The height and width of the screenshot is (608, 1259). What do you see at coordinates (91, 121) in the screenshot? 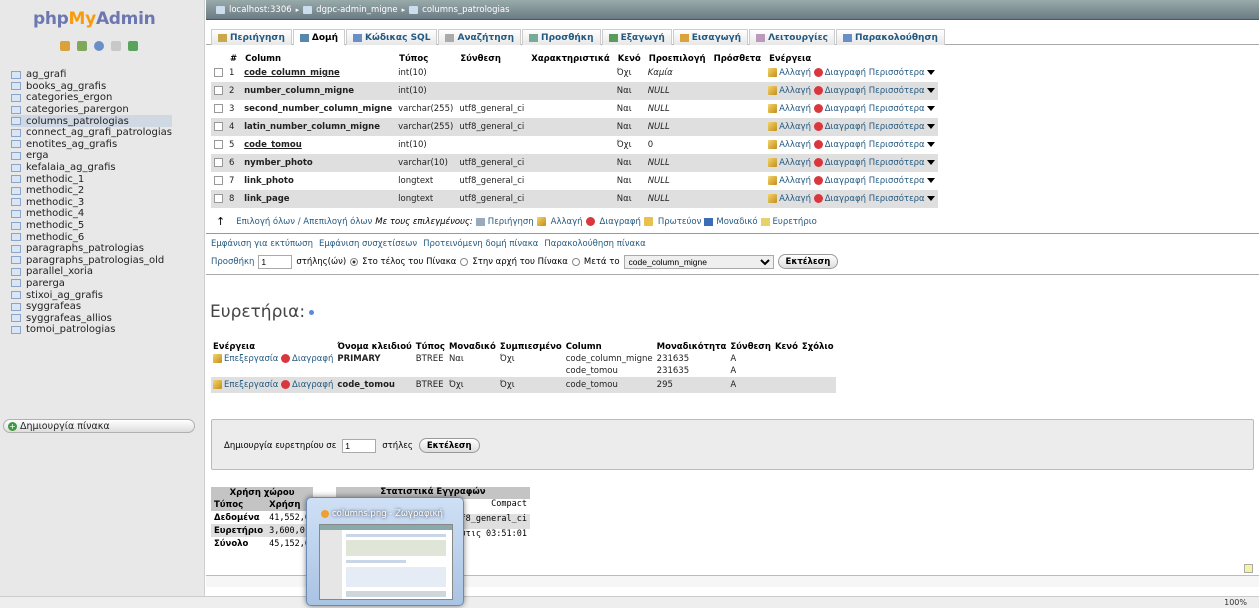
I see `sidebar-table-item: columns_patrologias` at bounding box center [91, 121].